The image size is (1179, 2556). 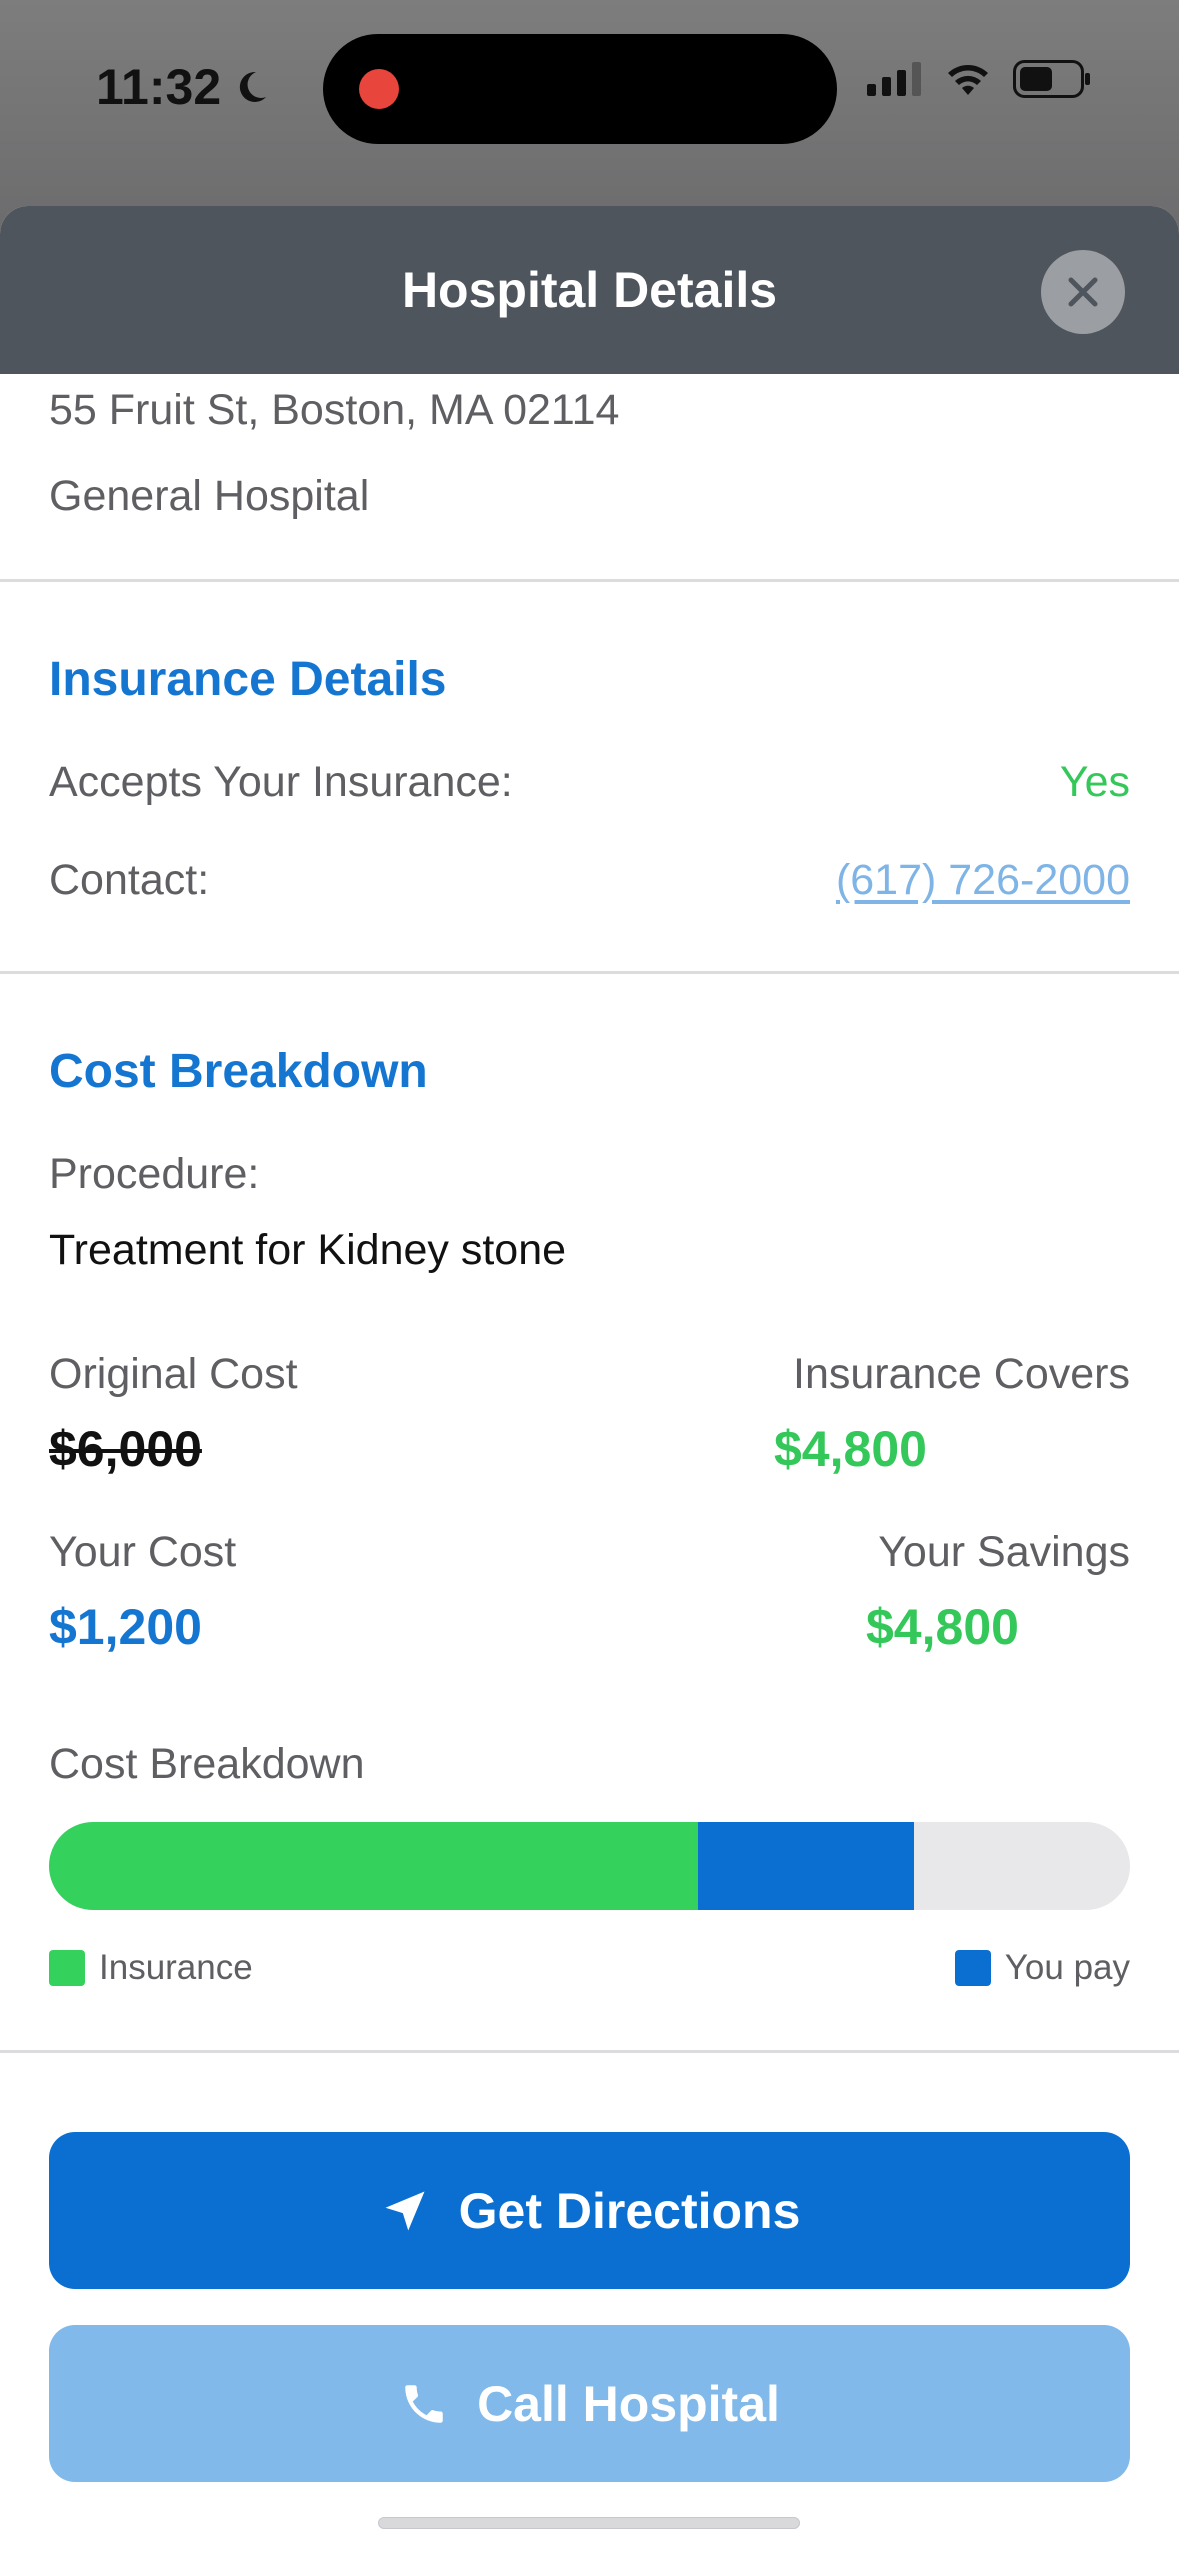 What do you see at coordinates (961, 1374) in the screenshot?
I see `insurance-covers-label: Insurance Covers` at bounding box center [961, 1374].